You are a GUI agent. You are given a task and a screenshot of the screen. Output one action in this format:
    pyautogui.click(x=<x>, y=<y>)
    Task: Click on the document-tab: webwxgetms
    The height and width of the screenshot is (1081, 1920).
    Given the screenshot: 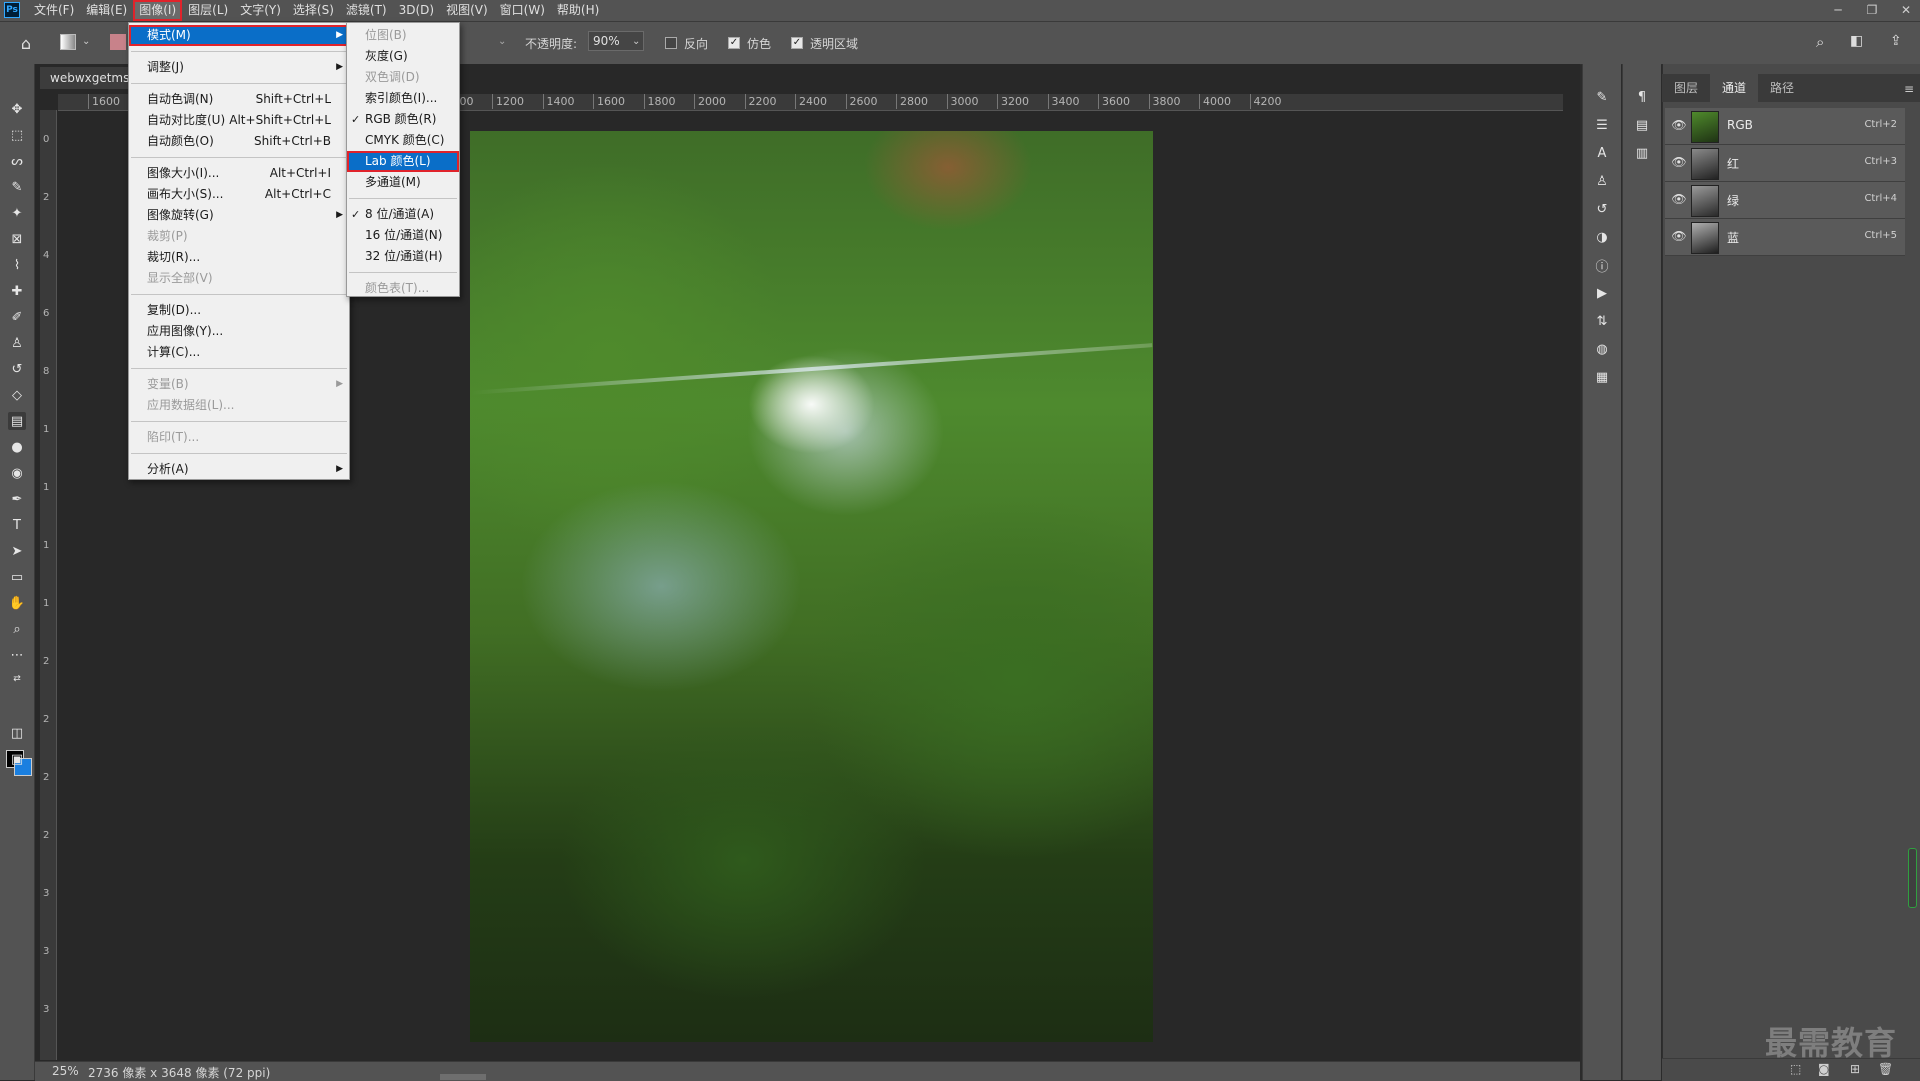 What is the action you would take?
    pyautogui.click(x=85, y=78)
    